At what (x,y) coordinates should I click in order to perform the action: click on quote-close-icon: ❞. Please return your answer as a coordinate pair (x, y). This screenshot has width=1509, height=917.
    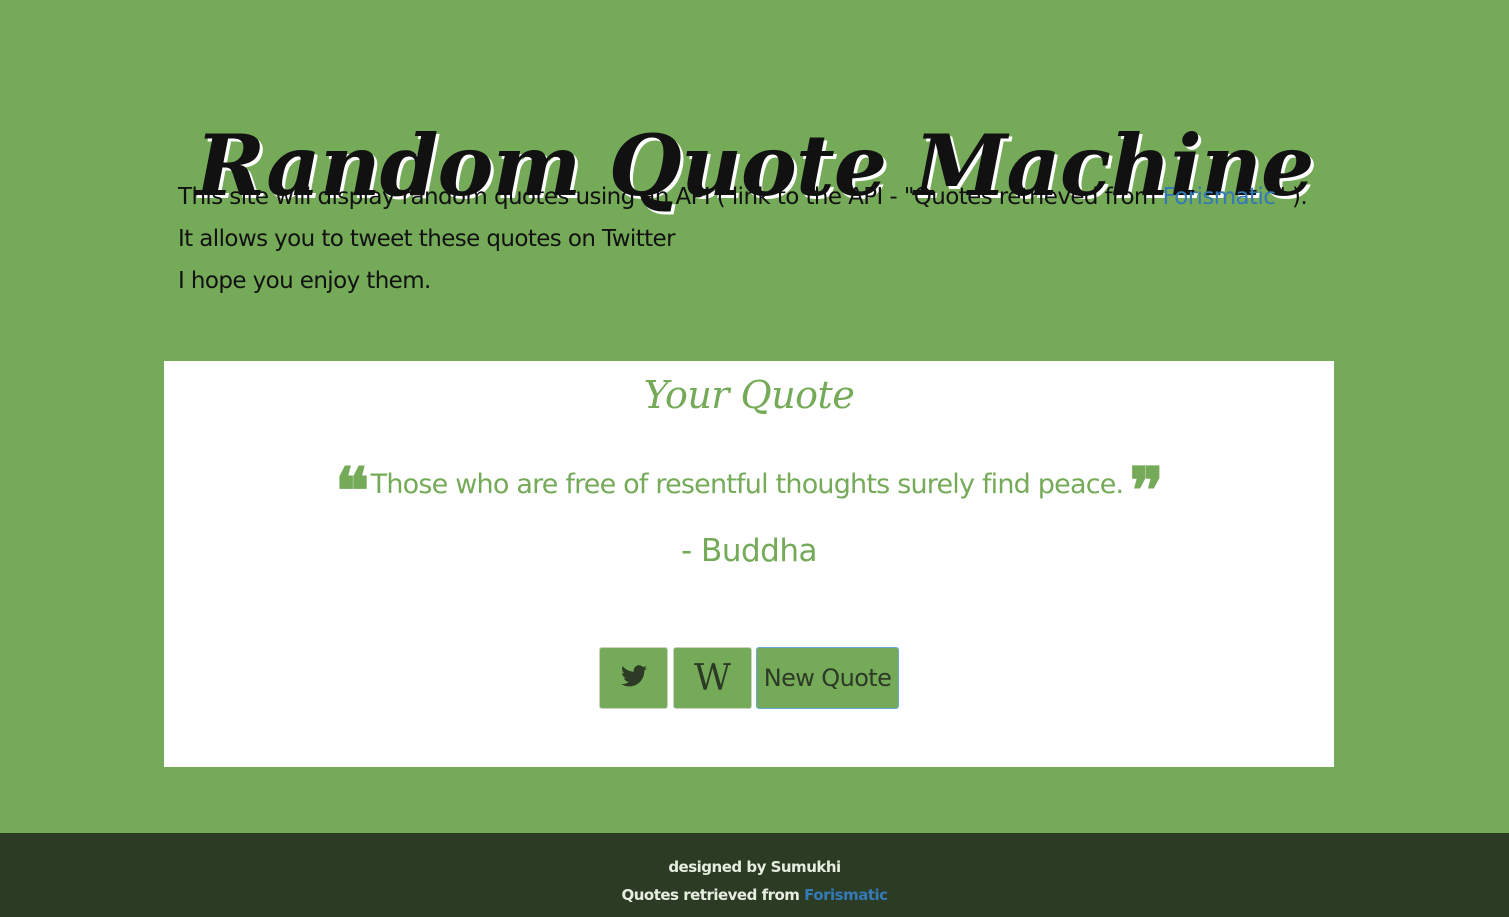
    Looking at the image, I should click on (1146, 491).